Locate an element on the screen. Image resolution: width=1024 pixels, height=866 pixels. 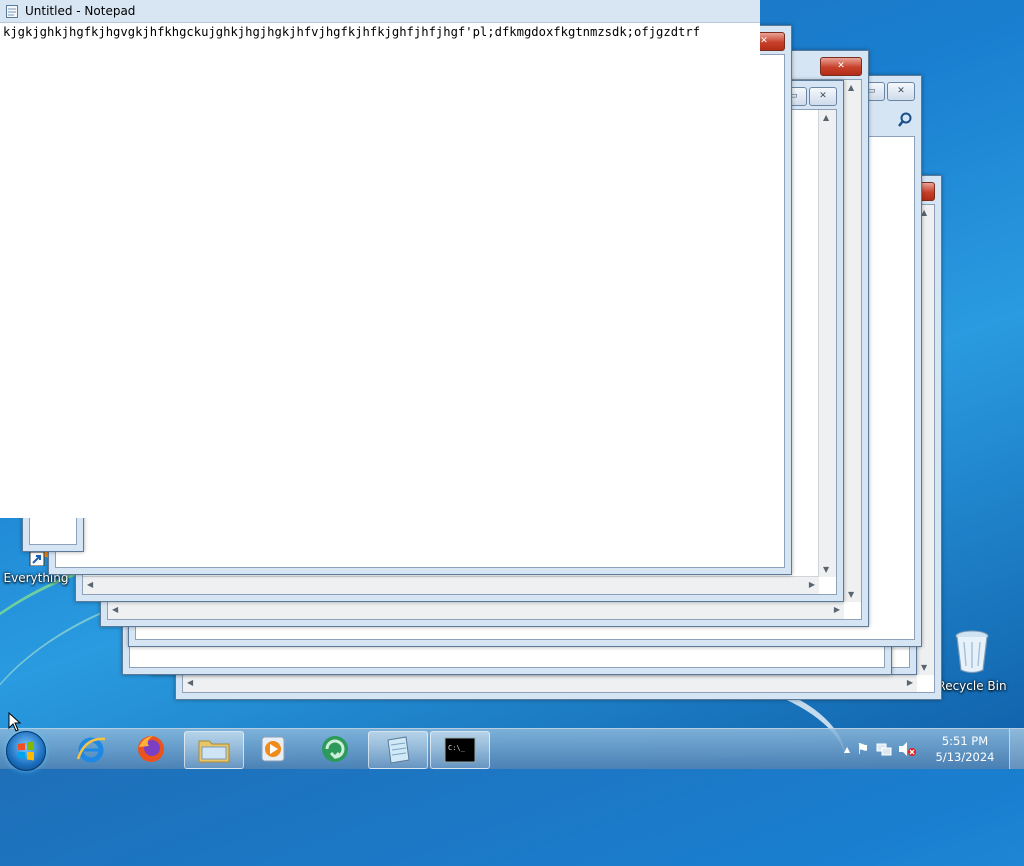
taskbar-internet-explorer is located at coordinates (91, 749).